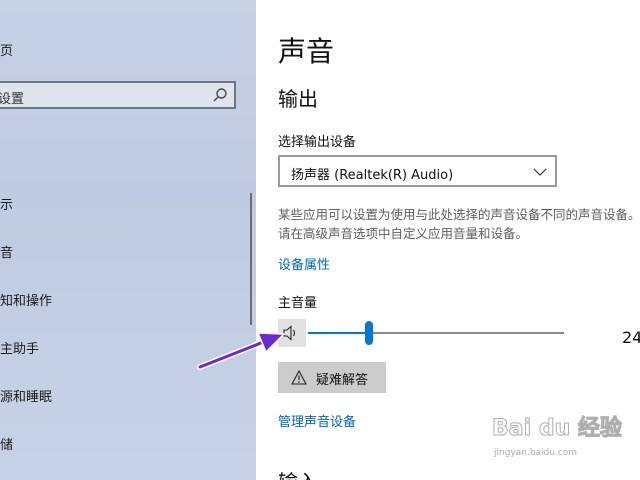 Image resolution: width=640 pixels, height=480 pixels. Describe the element at coordinates (6, 49) in the screenshot. I see `sidebar-home-label: 页` at that location.